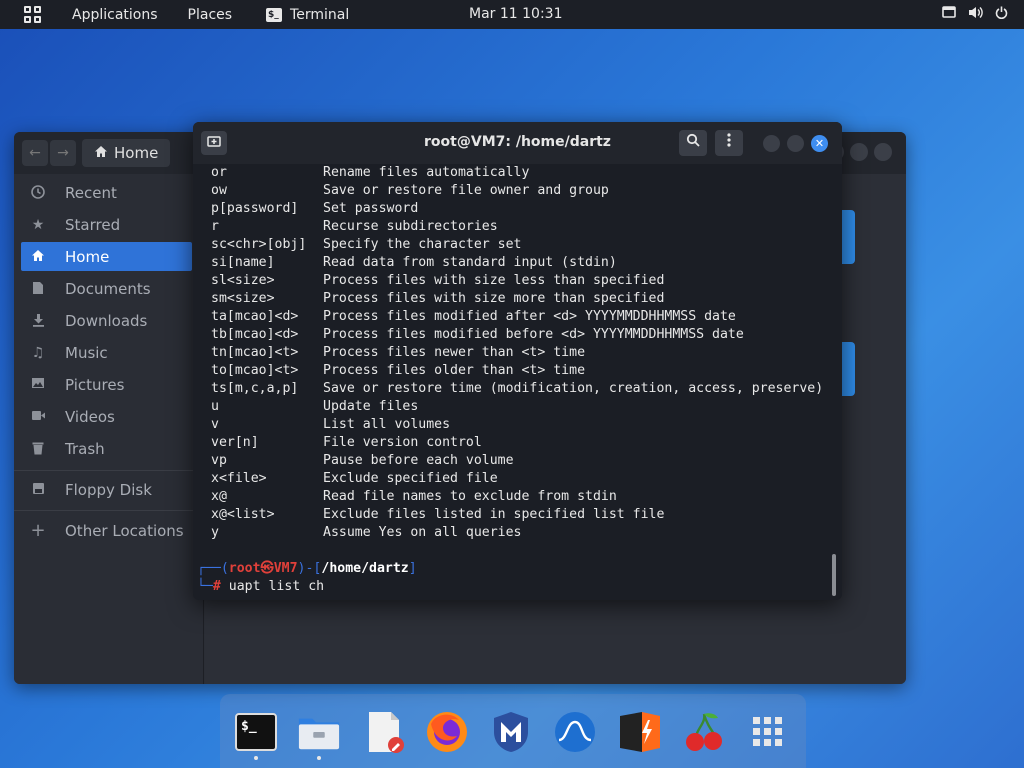  Describe the element at coordinates (243, 298) in the screenshot. I see `option-flag: sm<size>` at that location.